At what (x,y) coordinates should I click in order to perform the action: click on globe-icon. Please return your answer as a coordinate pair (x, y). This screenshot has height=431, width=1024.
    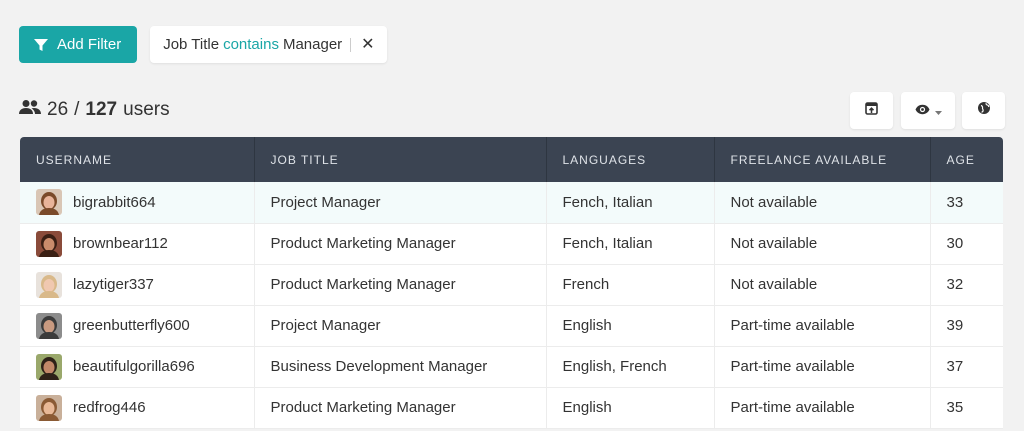
    Looking at the image, I should click on (984, 110).